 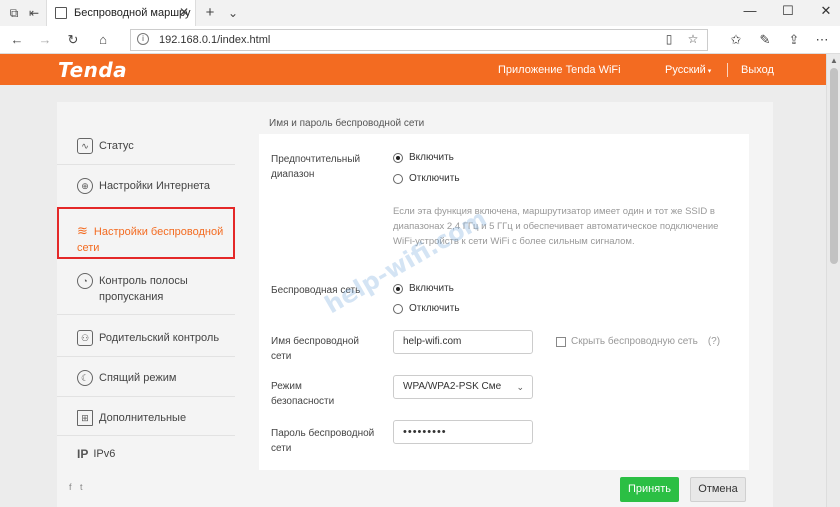 I want to click on favorites-hub-icon: ✩, so click(x=736, y=40).